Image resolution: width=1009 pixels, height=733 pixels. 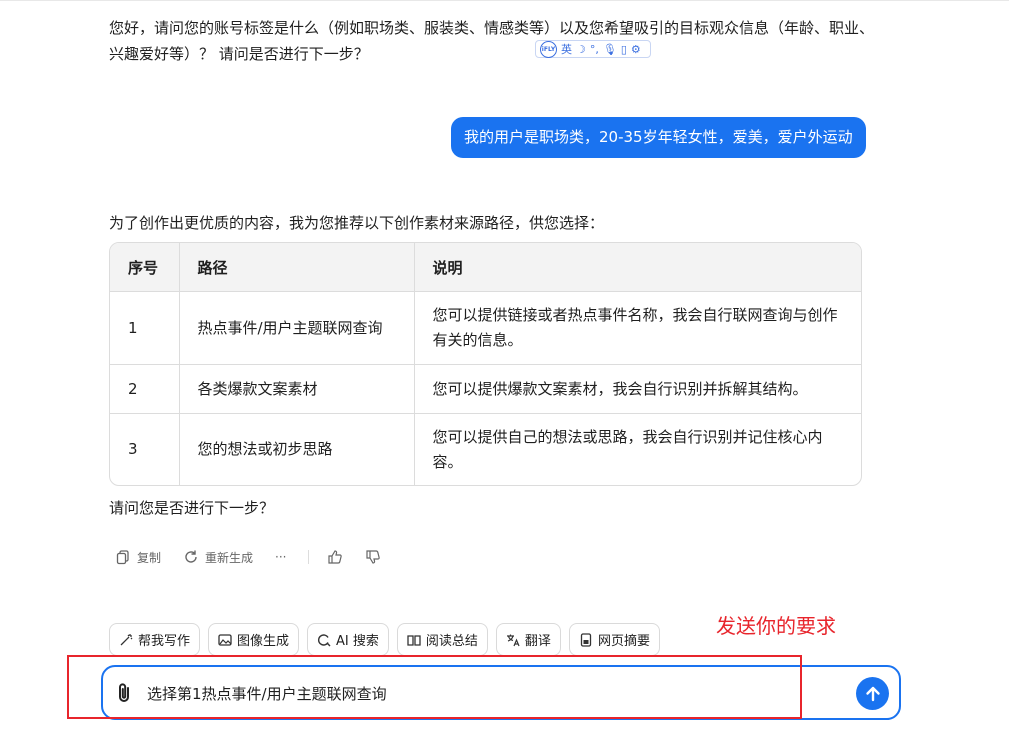 I want to click on tool-label: 网页摘要, so click(x=623, y=641).